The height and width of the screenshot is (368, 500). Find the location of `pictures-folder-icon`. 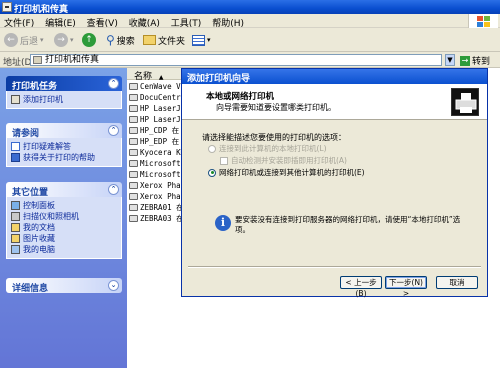

pictures-folder-icon is located at coordinates (15, 238).